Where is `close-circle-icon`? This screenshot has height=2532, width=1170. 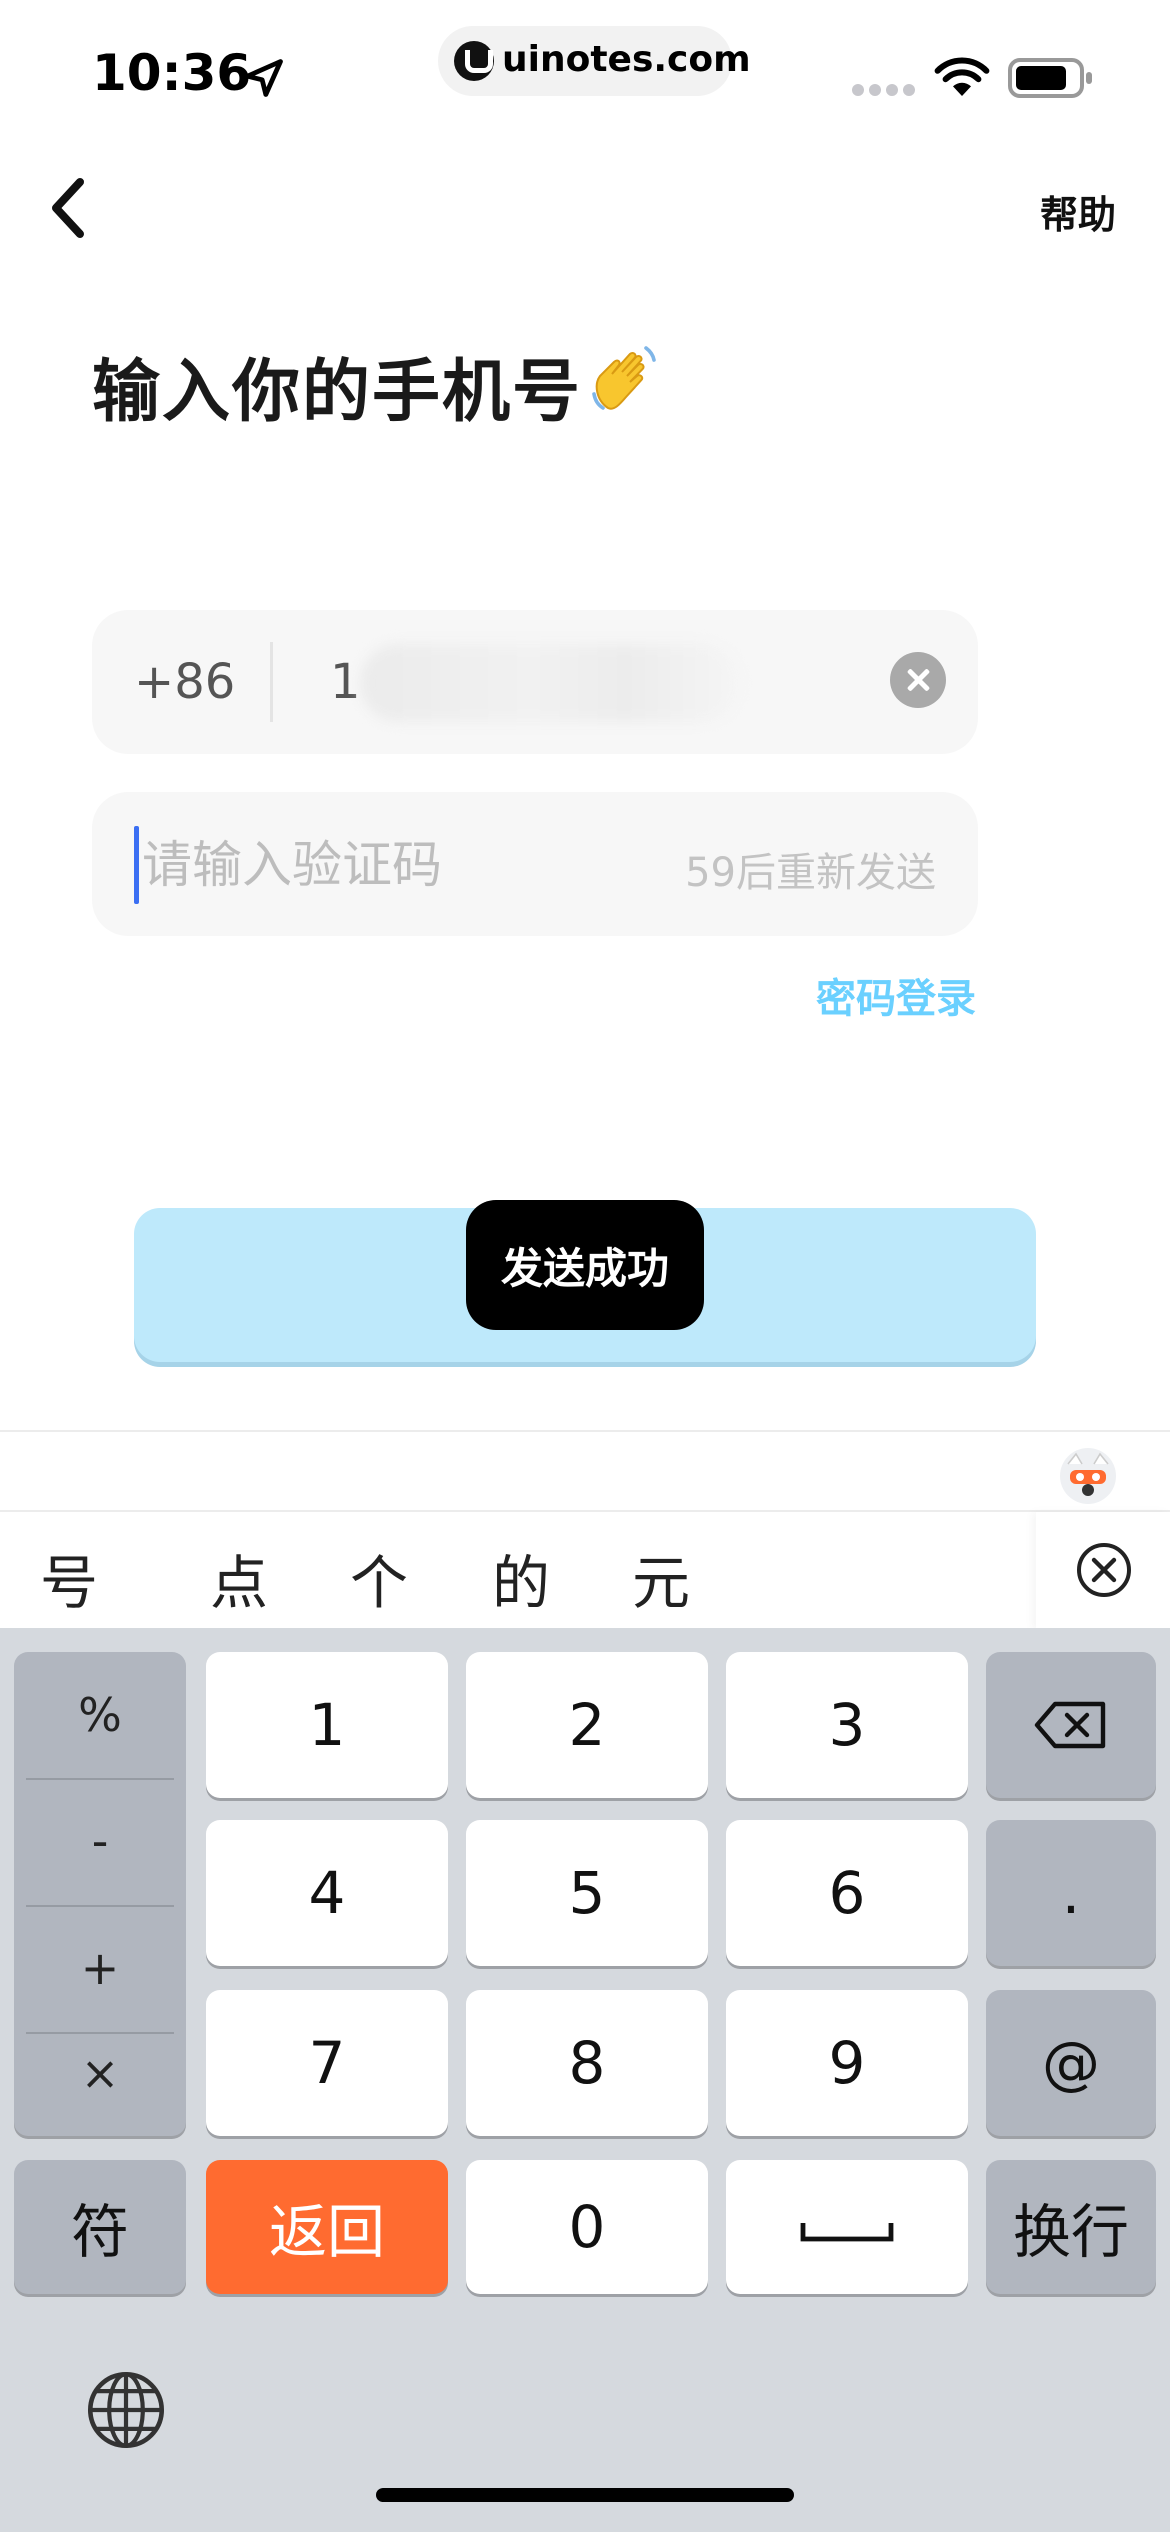
close-circle-icon is located at coordinates (1104, 1570).